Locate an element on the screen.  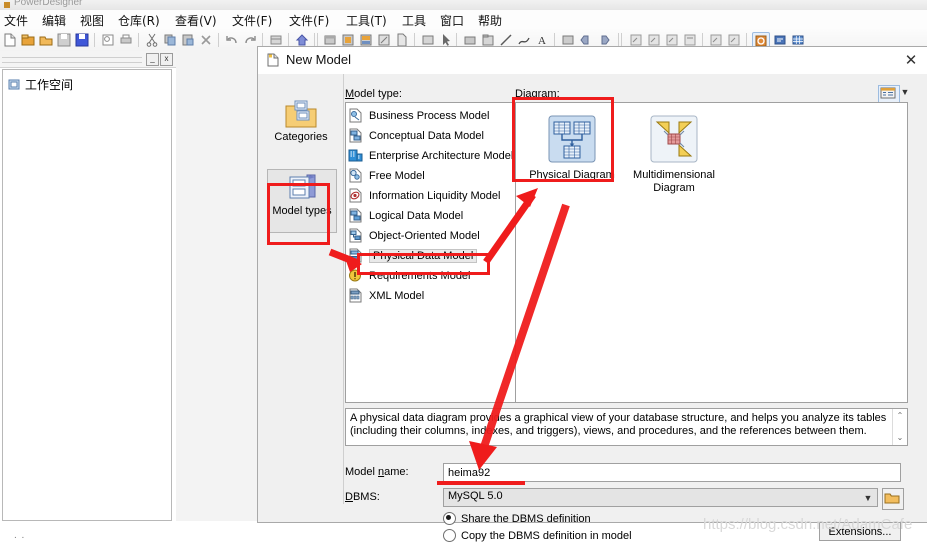
toolbar-save-icon is located at coordinates (64, 40).